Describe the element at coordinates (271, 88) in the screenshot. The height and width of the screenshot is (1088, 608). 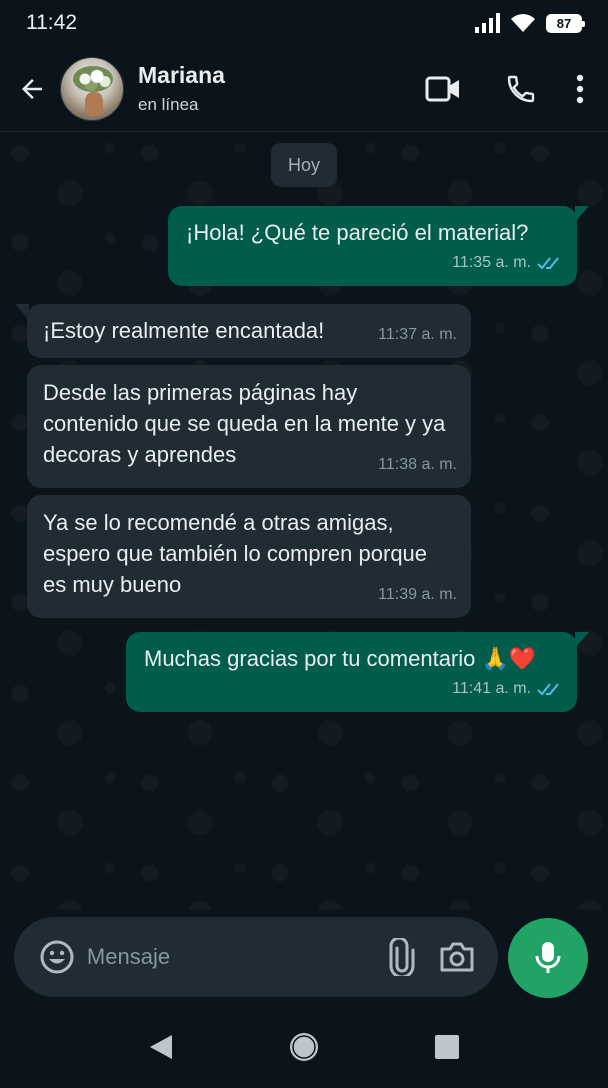
I see `contact-info: Mariana en línea` at that location.